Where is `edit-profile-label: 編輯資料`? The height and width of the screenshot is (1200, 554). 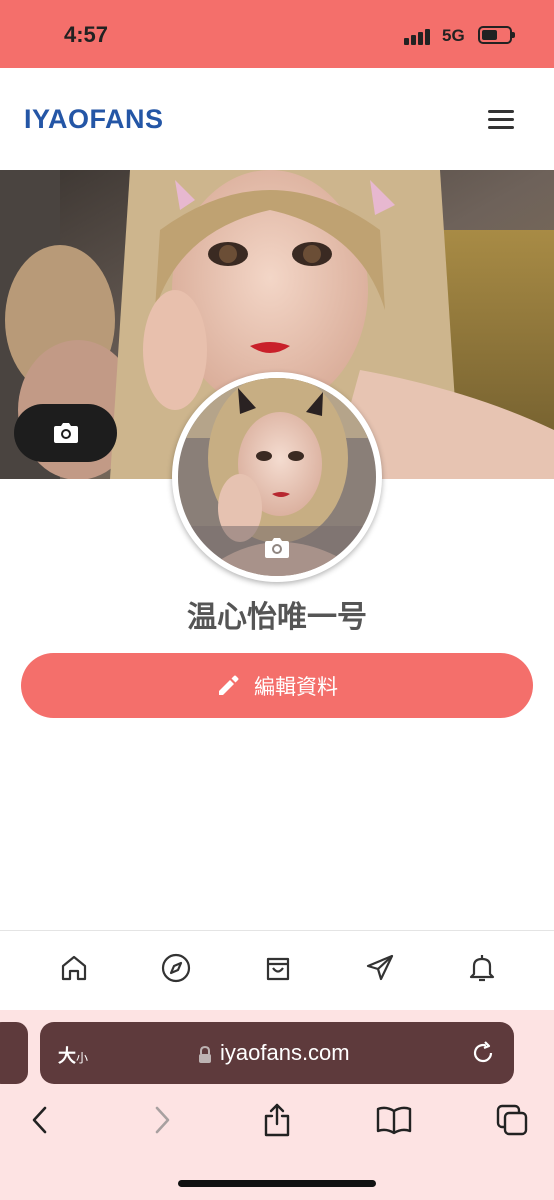 edit-profile-label: 編輯資料 is located at coordinates (296, 686).